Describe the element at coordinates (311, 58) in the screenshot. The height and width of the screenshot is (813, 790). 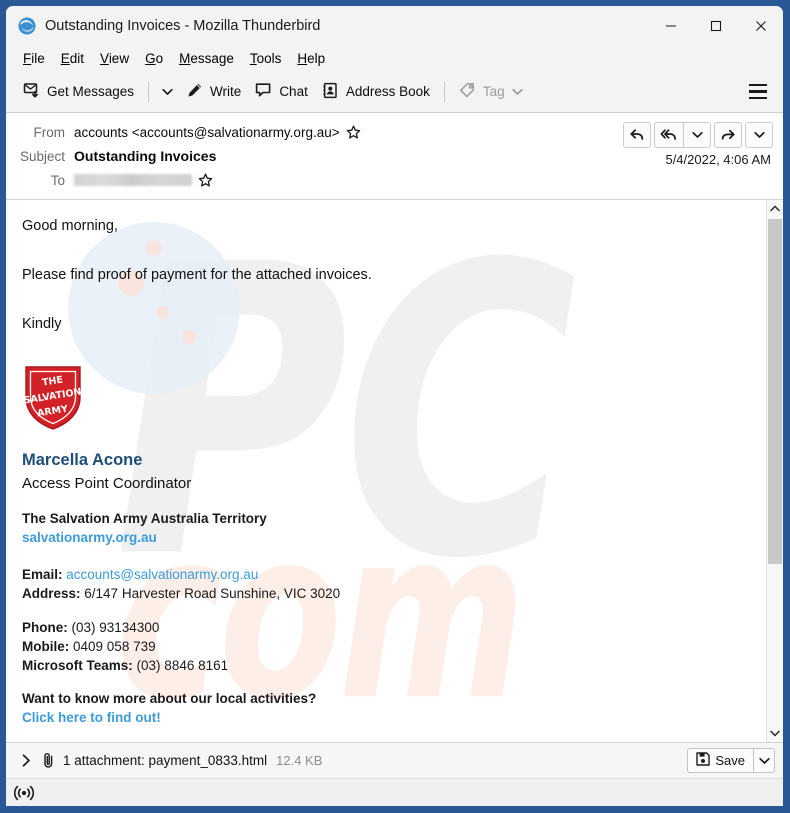
I see `menu-help: Help` at that location.